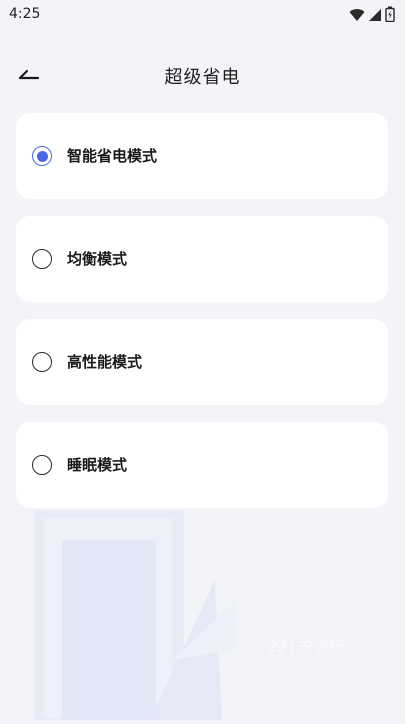  I want to click on mode-card-balanced: 均衡模式, so click(202, 259).